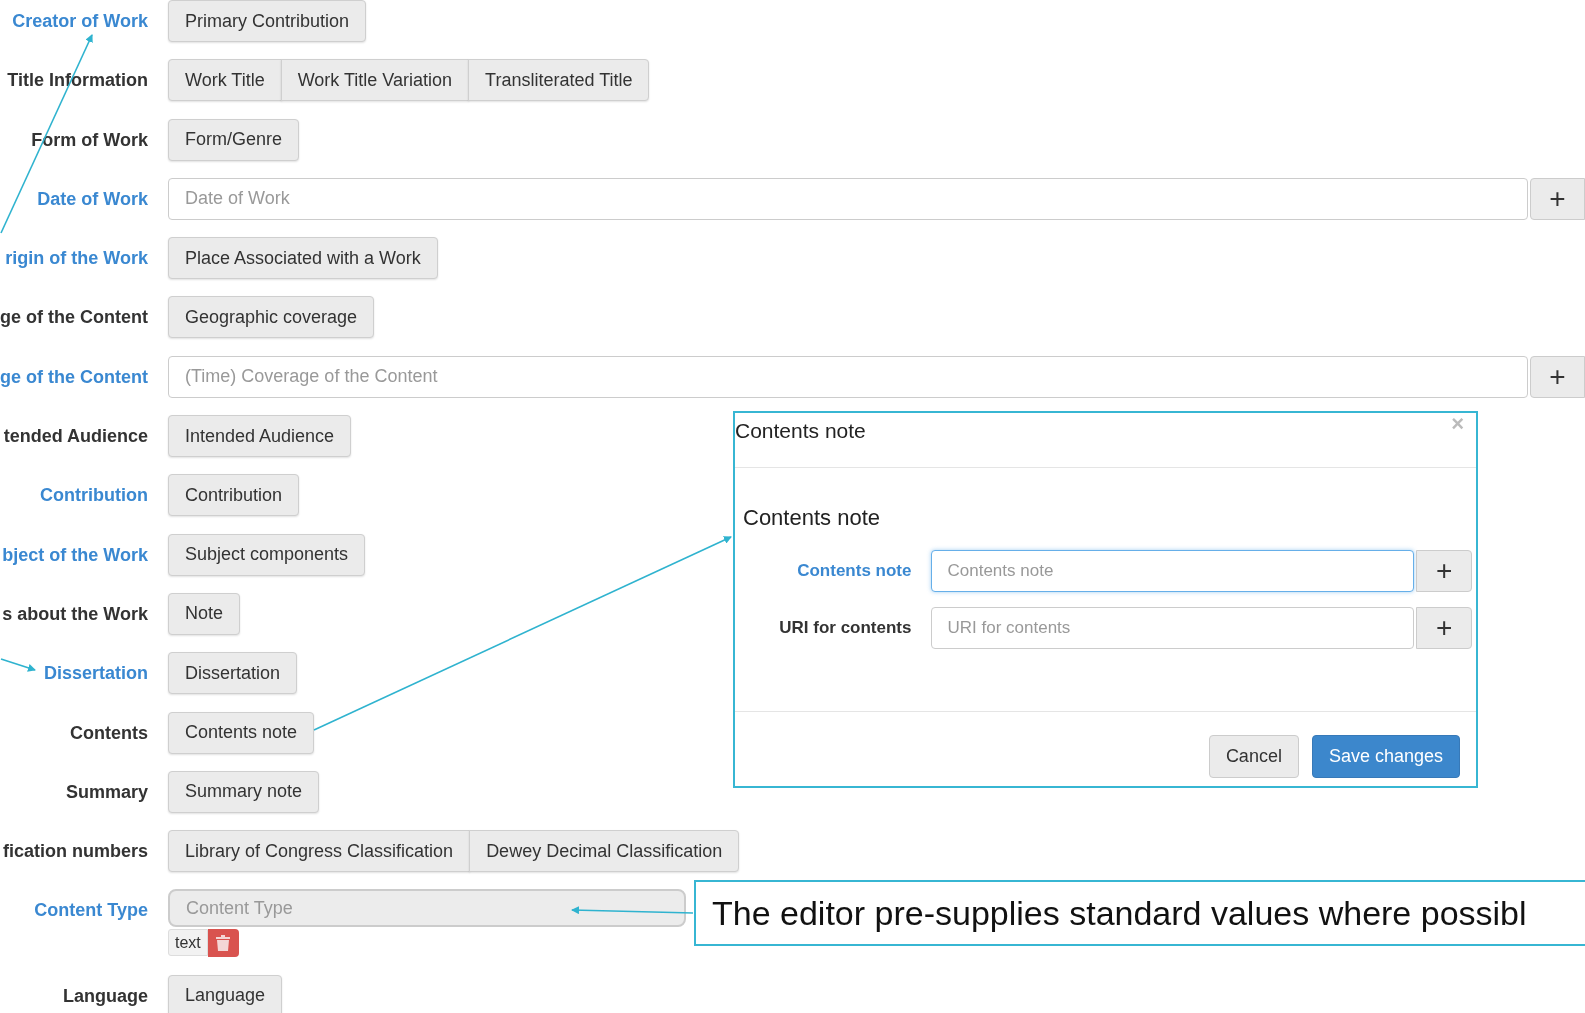  What do you see at coordinates (233, 673) in the screenshot?
I see `section-button: Dissertation` at bounding box center [233, 673].